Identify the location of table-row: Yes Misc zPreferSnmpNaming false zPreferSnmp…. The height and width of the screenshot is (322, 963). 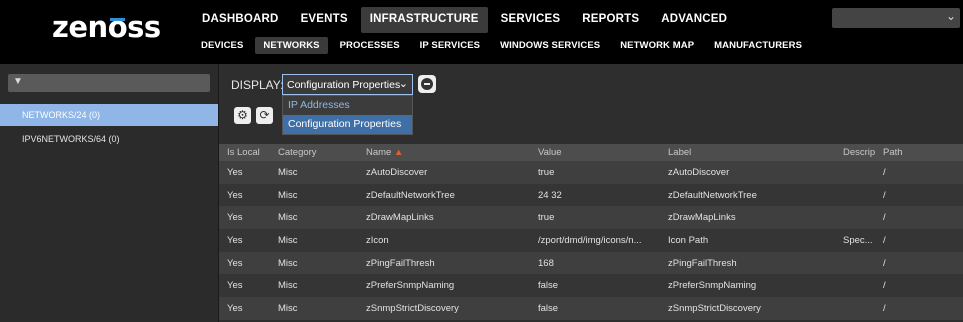
(591, 286).